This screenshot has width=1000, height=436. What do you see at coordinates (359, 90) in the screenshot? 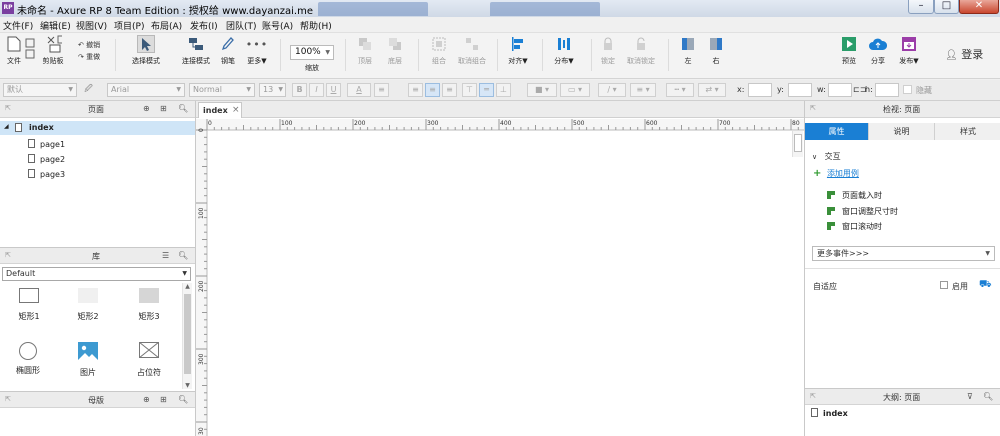
I see `text-color-button: A` at bounding box center [359, 90].